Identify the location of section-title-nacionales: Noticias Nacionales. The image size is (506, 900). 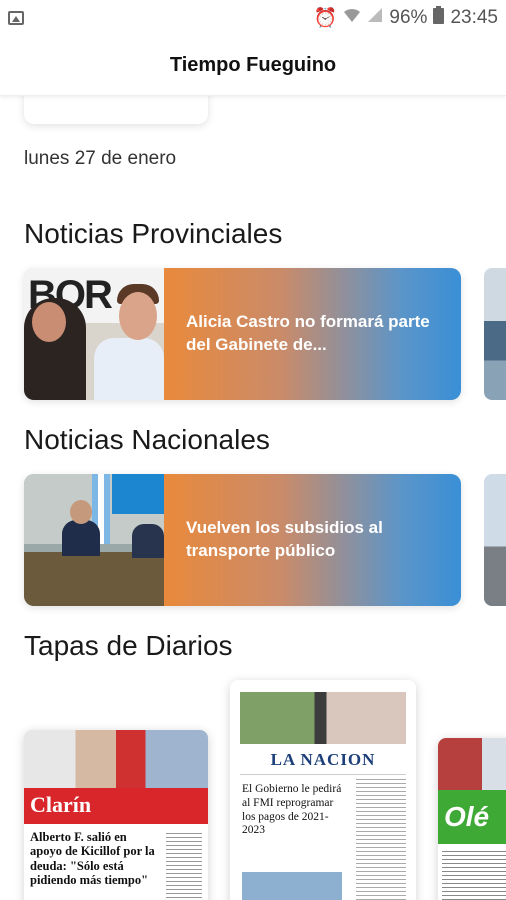
(147, 439).